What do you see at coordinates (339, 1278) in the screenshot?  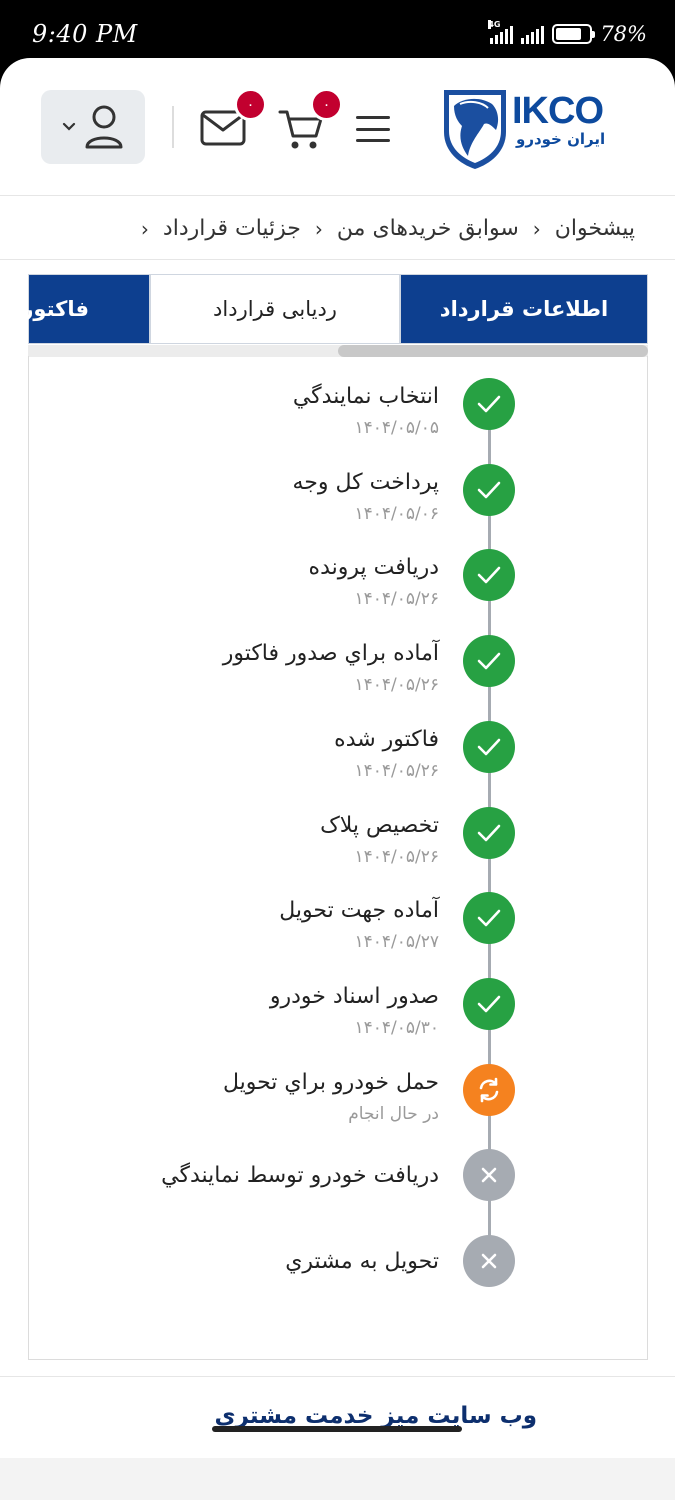 I see `tracking-step: تحويل به مشتري` at bounding box center [339, 1278].